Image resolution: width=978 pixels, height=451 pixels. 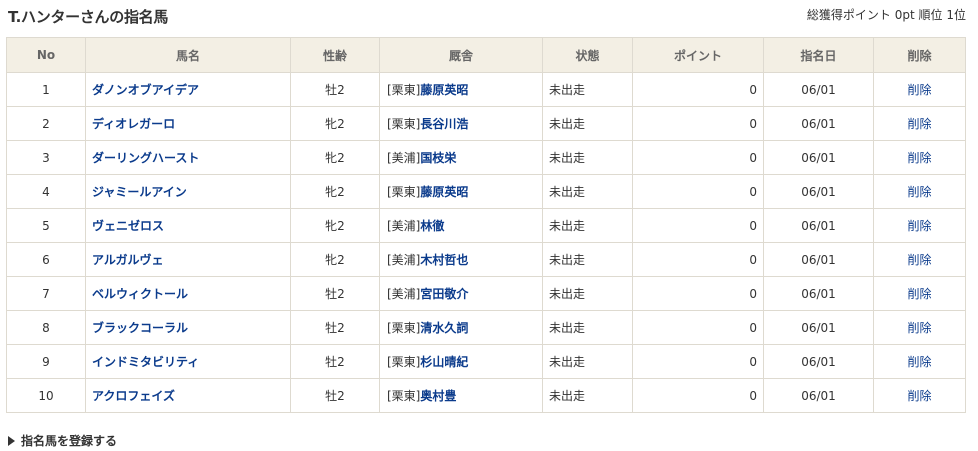 What do you see at coordinates (140, 328) in the screenshot?
I see `horse-name-link: ブラックコーラル` at bounding box center [140, 328].